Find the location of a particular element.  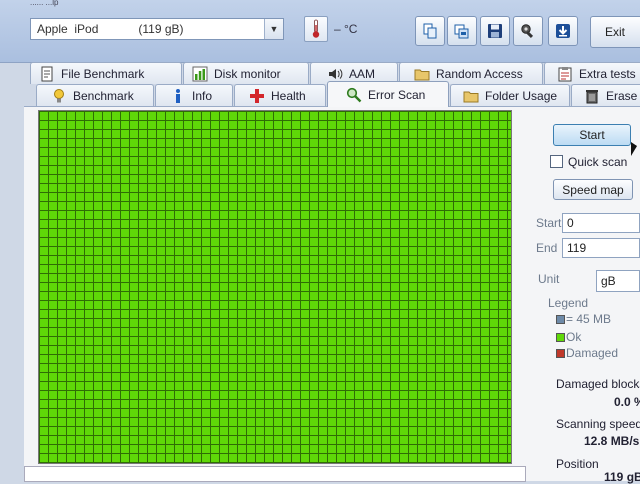

position-label: Position is located at coordinates (577, 464).